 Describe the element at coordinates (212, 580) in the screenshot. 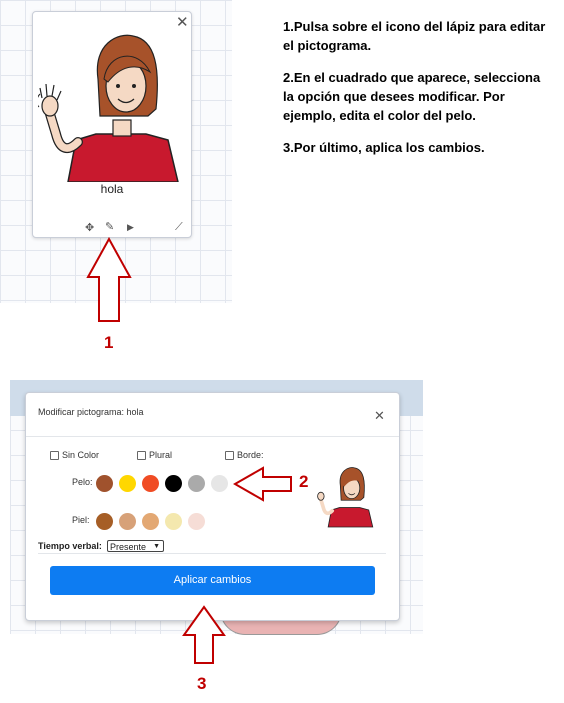

I see `apply-changes-button: Aplicar cambios` at that location.